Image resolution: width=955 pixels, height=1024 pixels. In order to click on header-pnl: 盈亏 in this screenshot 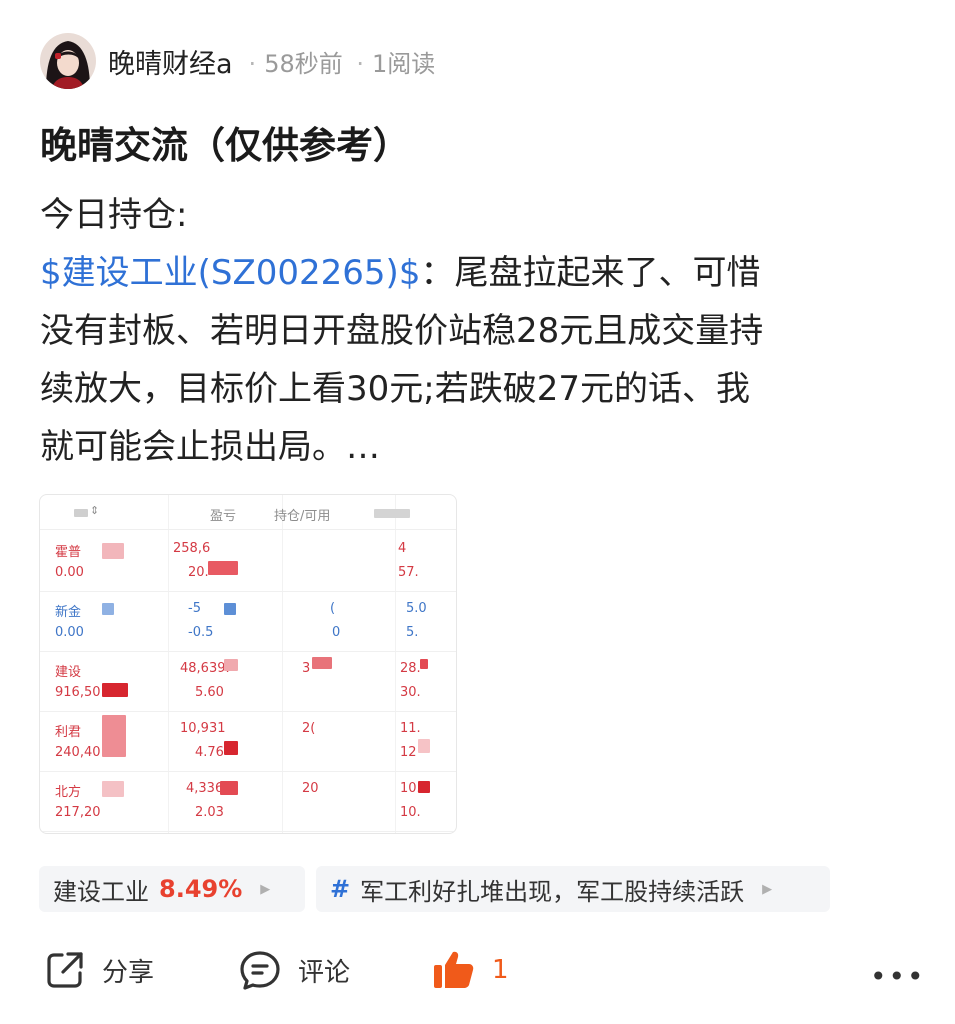, I will do `click(223, 516)`.